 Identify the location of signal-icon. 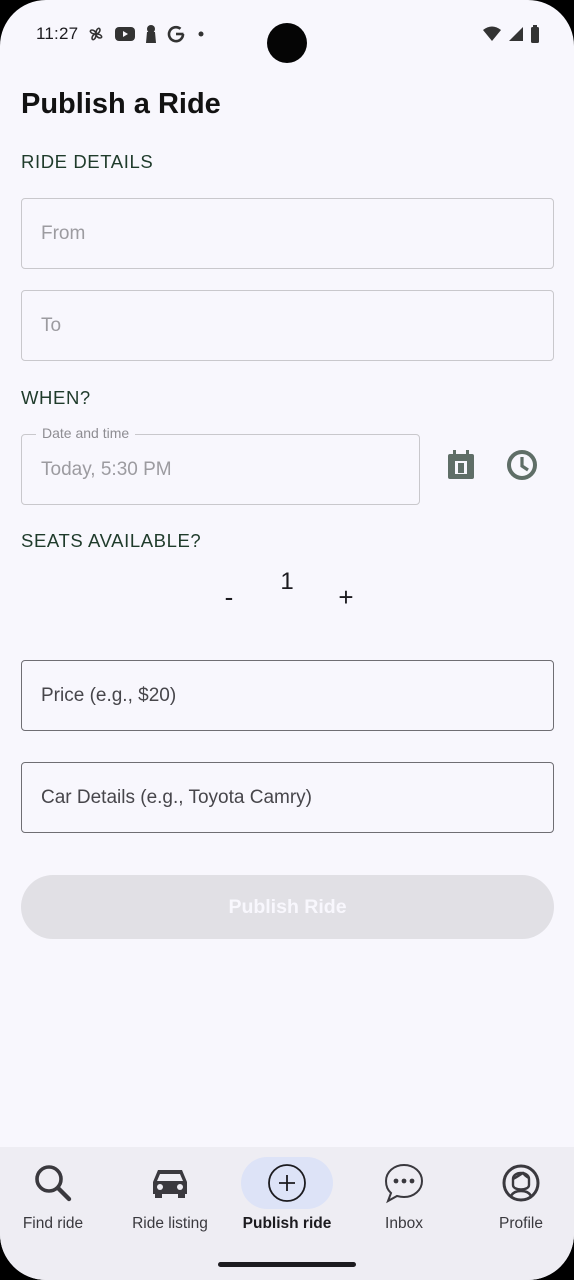
(516, 34).